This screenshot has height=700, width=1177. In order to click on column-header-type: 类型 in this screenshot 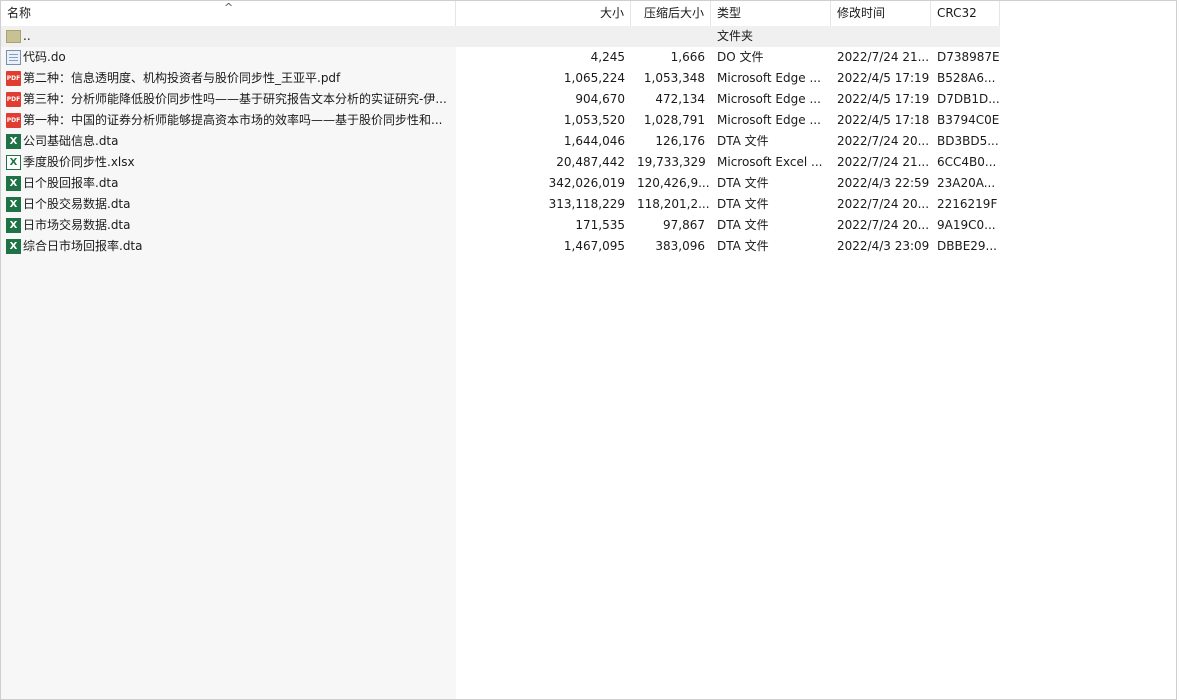, I will do `click(771, 13)`.